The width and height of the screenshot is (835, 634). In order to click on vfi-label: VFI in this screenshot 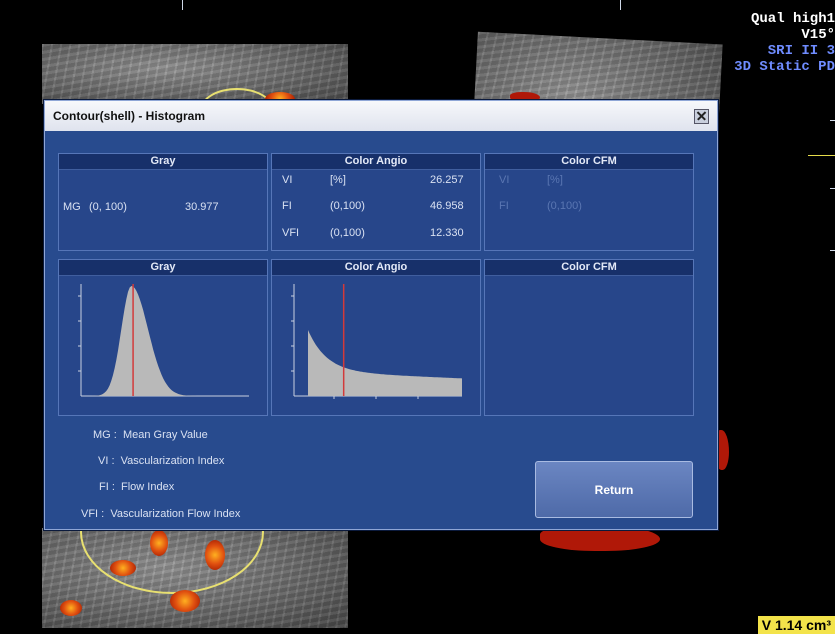, I will do `click(291, 233)`.